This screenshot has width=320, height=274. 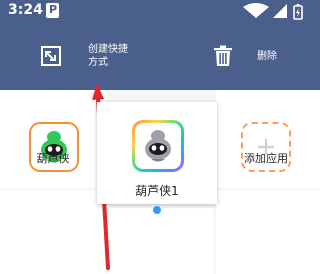 I want to click on selected-indicator-dot, so click(x=157, y=210).